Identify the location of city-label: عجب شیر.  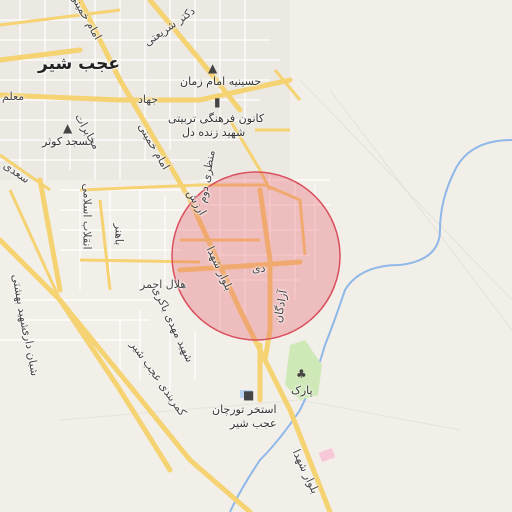
(79, 64).